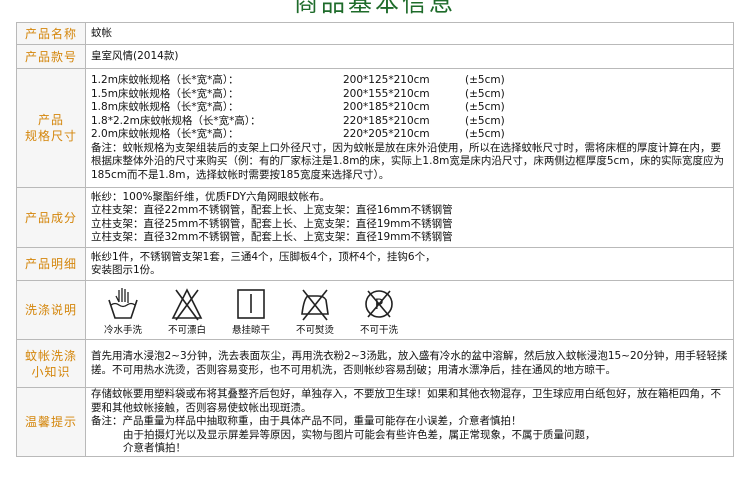 The image size is (750, 488). Describe the element at coordinates (251, 304) in the screenshot. I see `hang-dry-icon` at that location.